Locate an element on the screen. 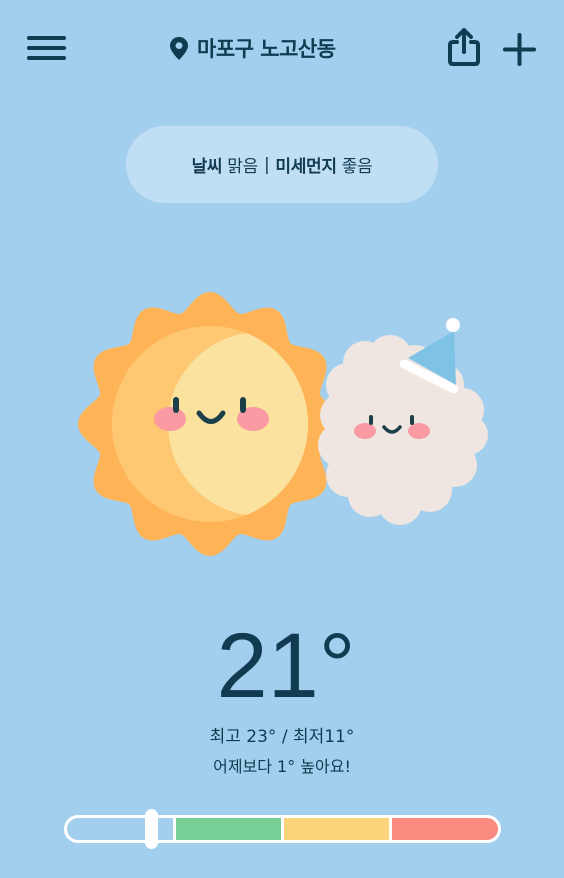  add-location-button is located at coordinates (519, 49).